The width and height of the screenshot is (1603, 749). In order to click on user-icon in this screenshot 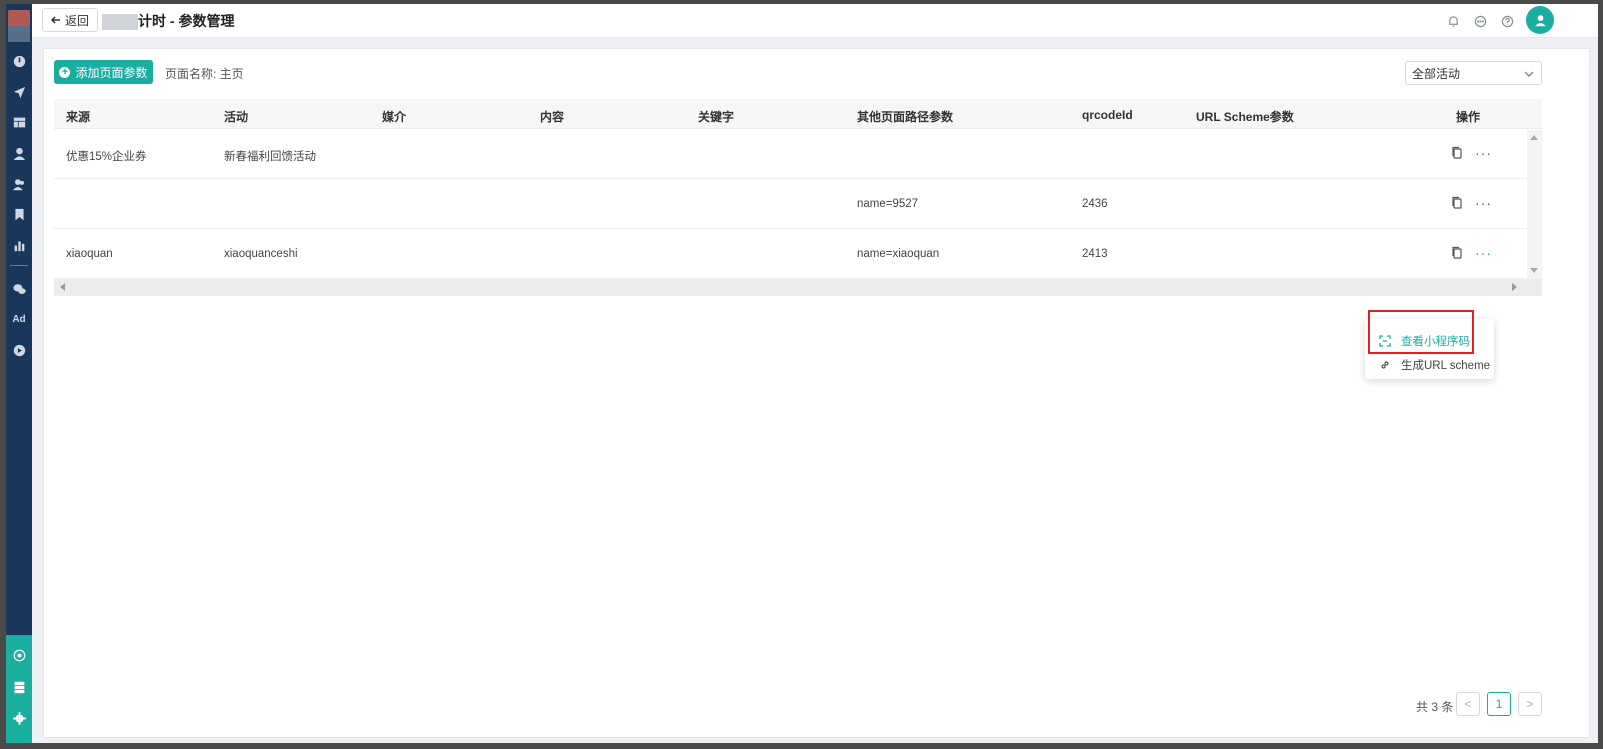, I will do `click(19, 153)`.